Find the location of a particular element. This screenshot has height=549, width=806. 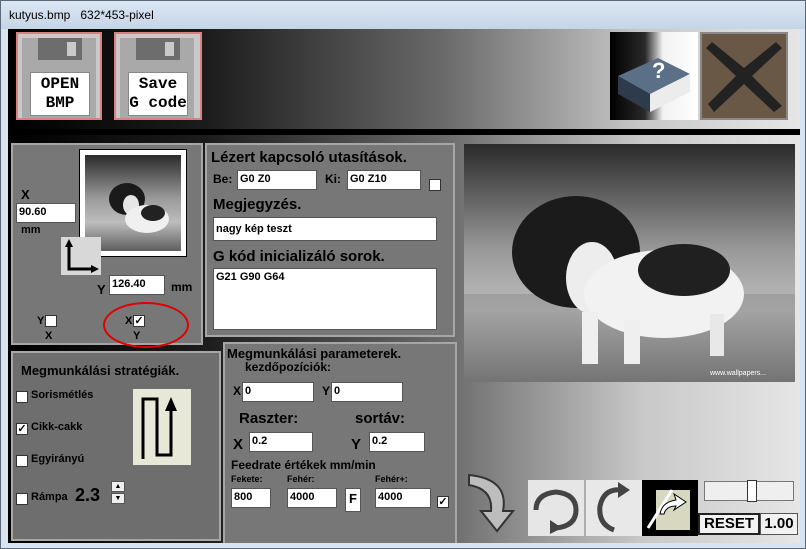

y-unit: mm is located at coordinates (182, 287).